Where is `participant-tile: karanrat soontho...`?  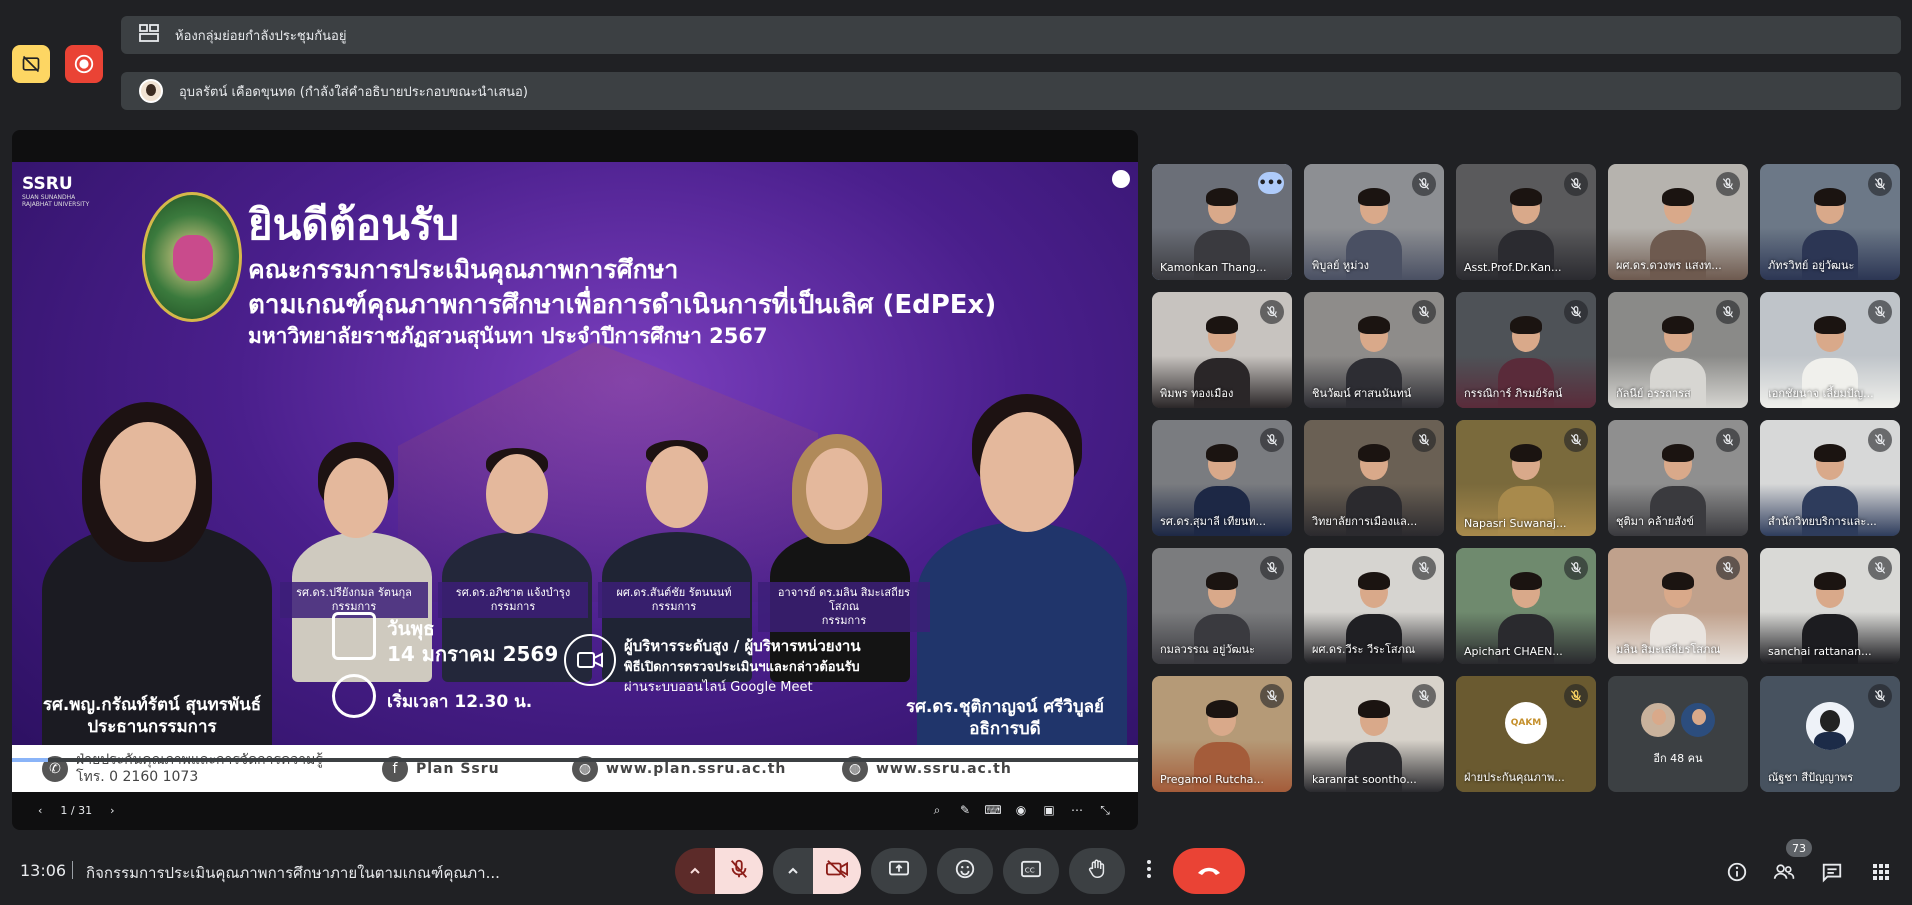
participant-tile: karanrat soontho... is located at coordinates (1374, 734).